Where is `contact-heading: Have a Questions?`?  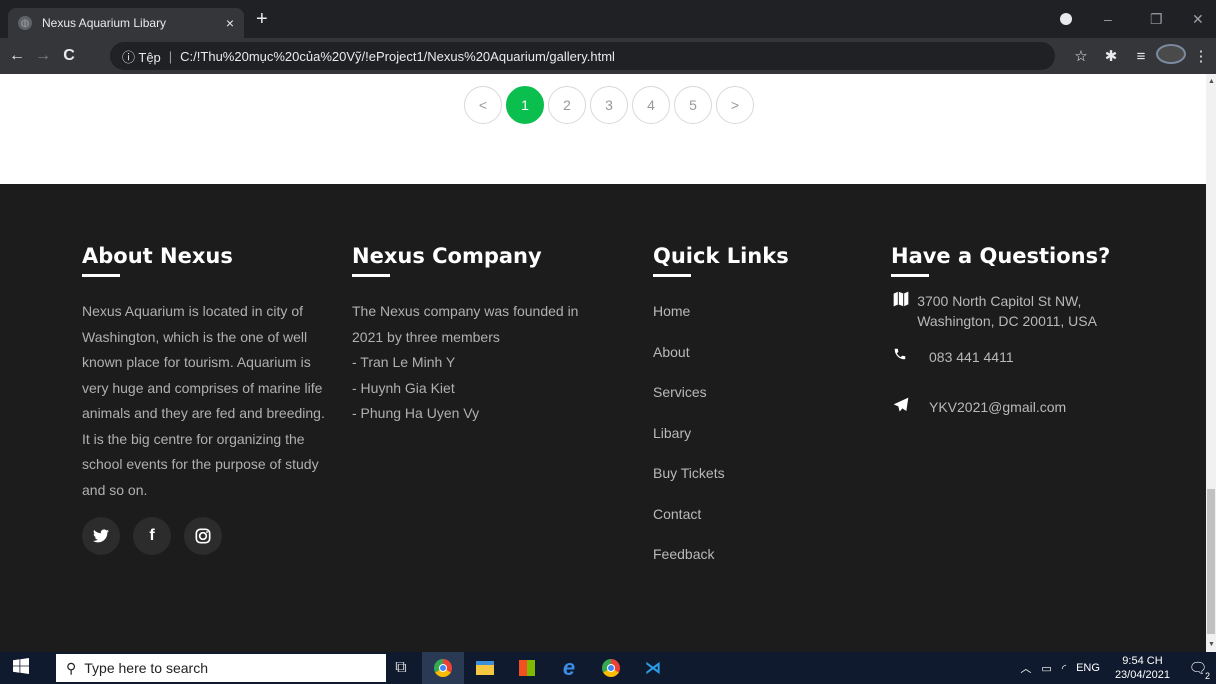 contact-heading: Have a Questions? is located at coordinates (1001, 256).